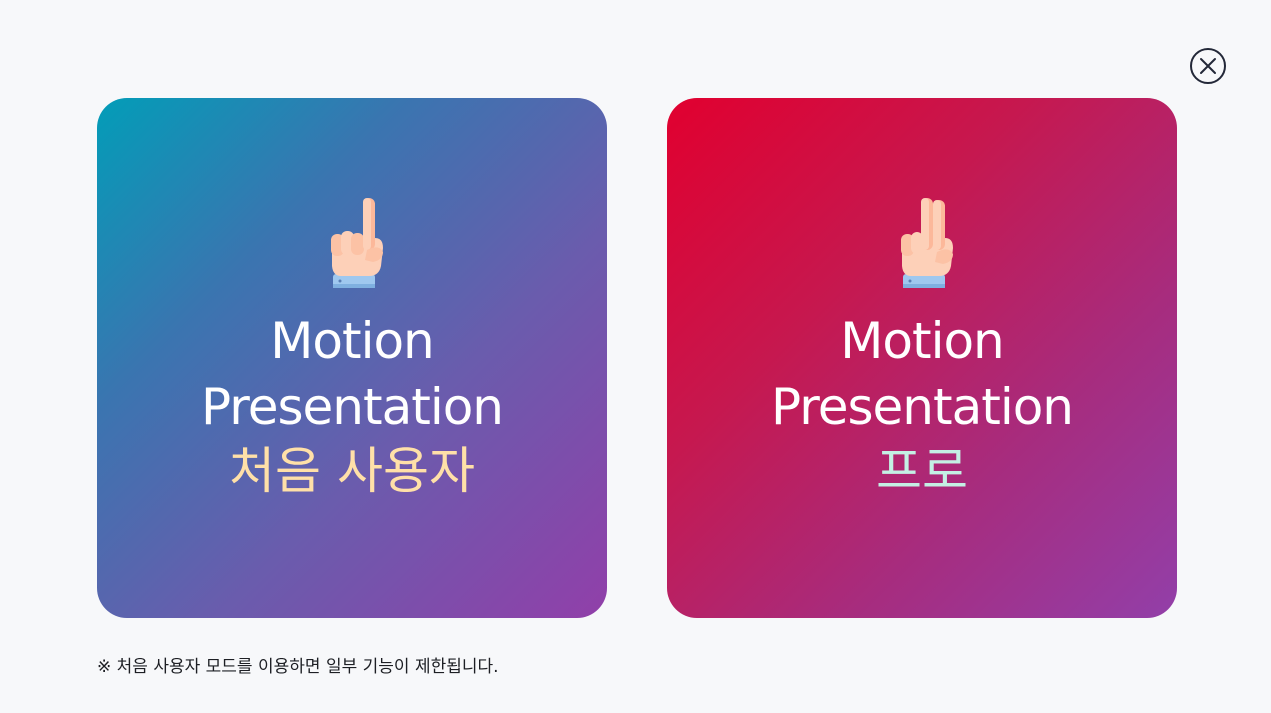 The width and height of the screenshot is (1271, 713). Describe the element at coordinates (922, 471) in the screenshot. I see `card-subtitle: 프로` at that location.